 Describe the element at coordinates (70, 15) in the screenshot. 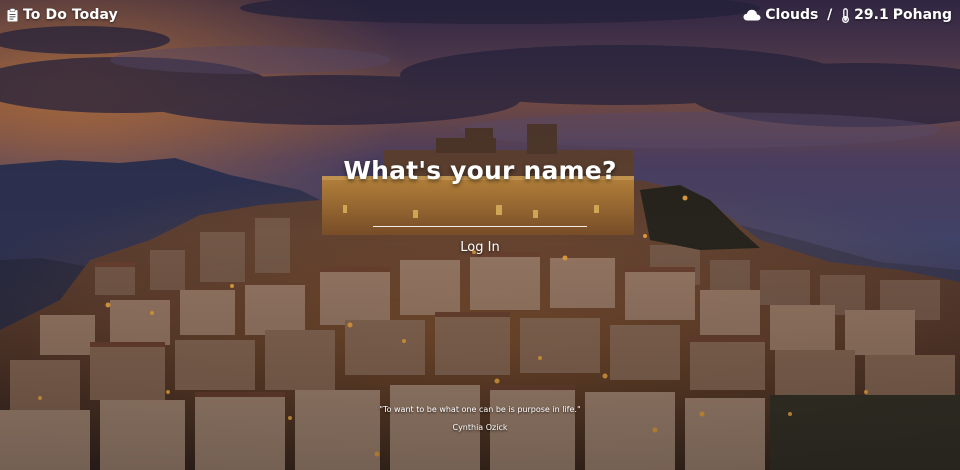

I see `app-title: To Do Today` at that location.